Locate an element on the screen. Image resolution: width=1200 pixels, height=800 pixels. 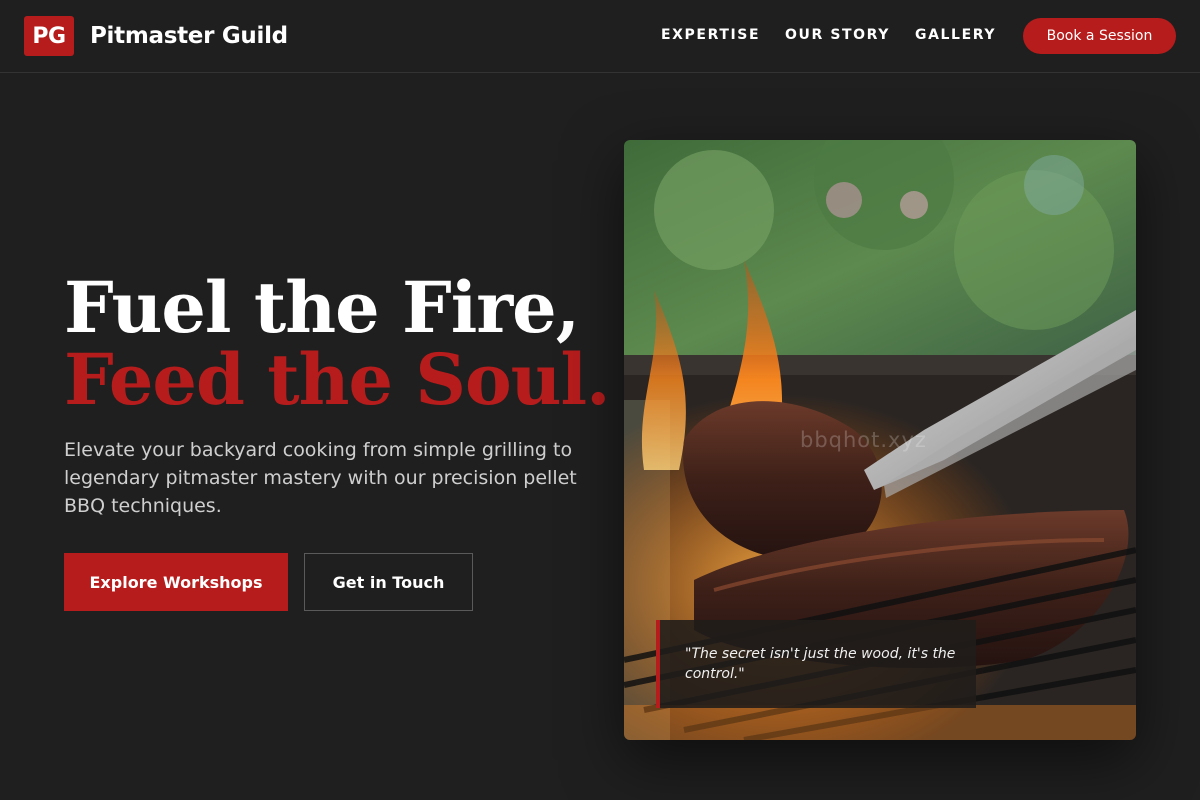
get-in-touch-button: Get in Touch is located at coordinates (388, 582).